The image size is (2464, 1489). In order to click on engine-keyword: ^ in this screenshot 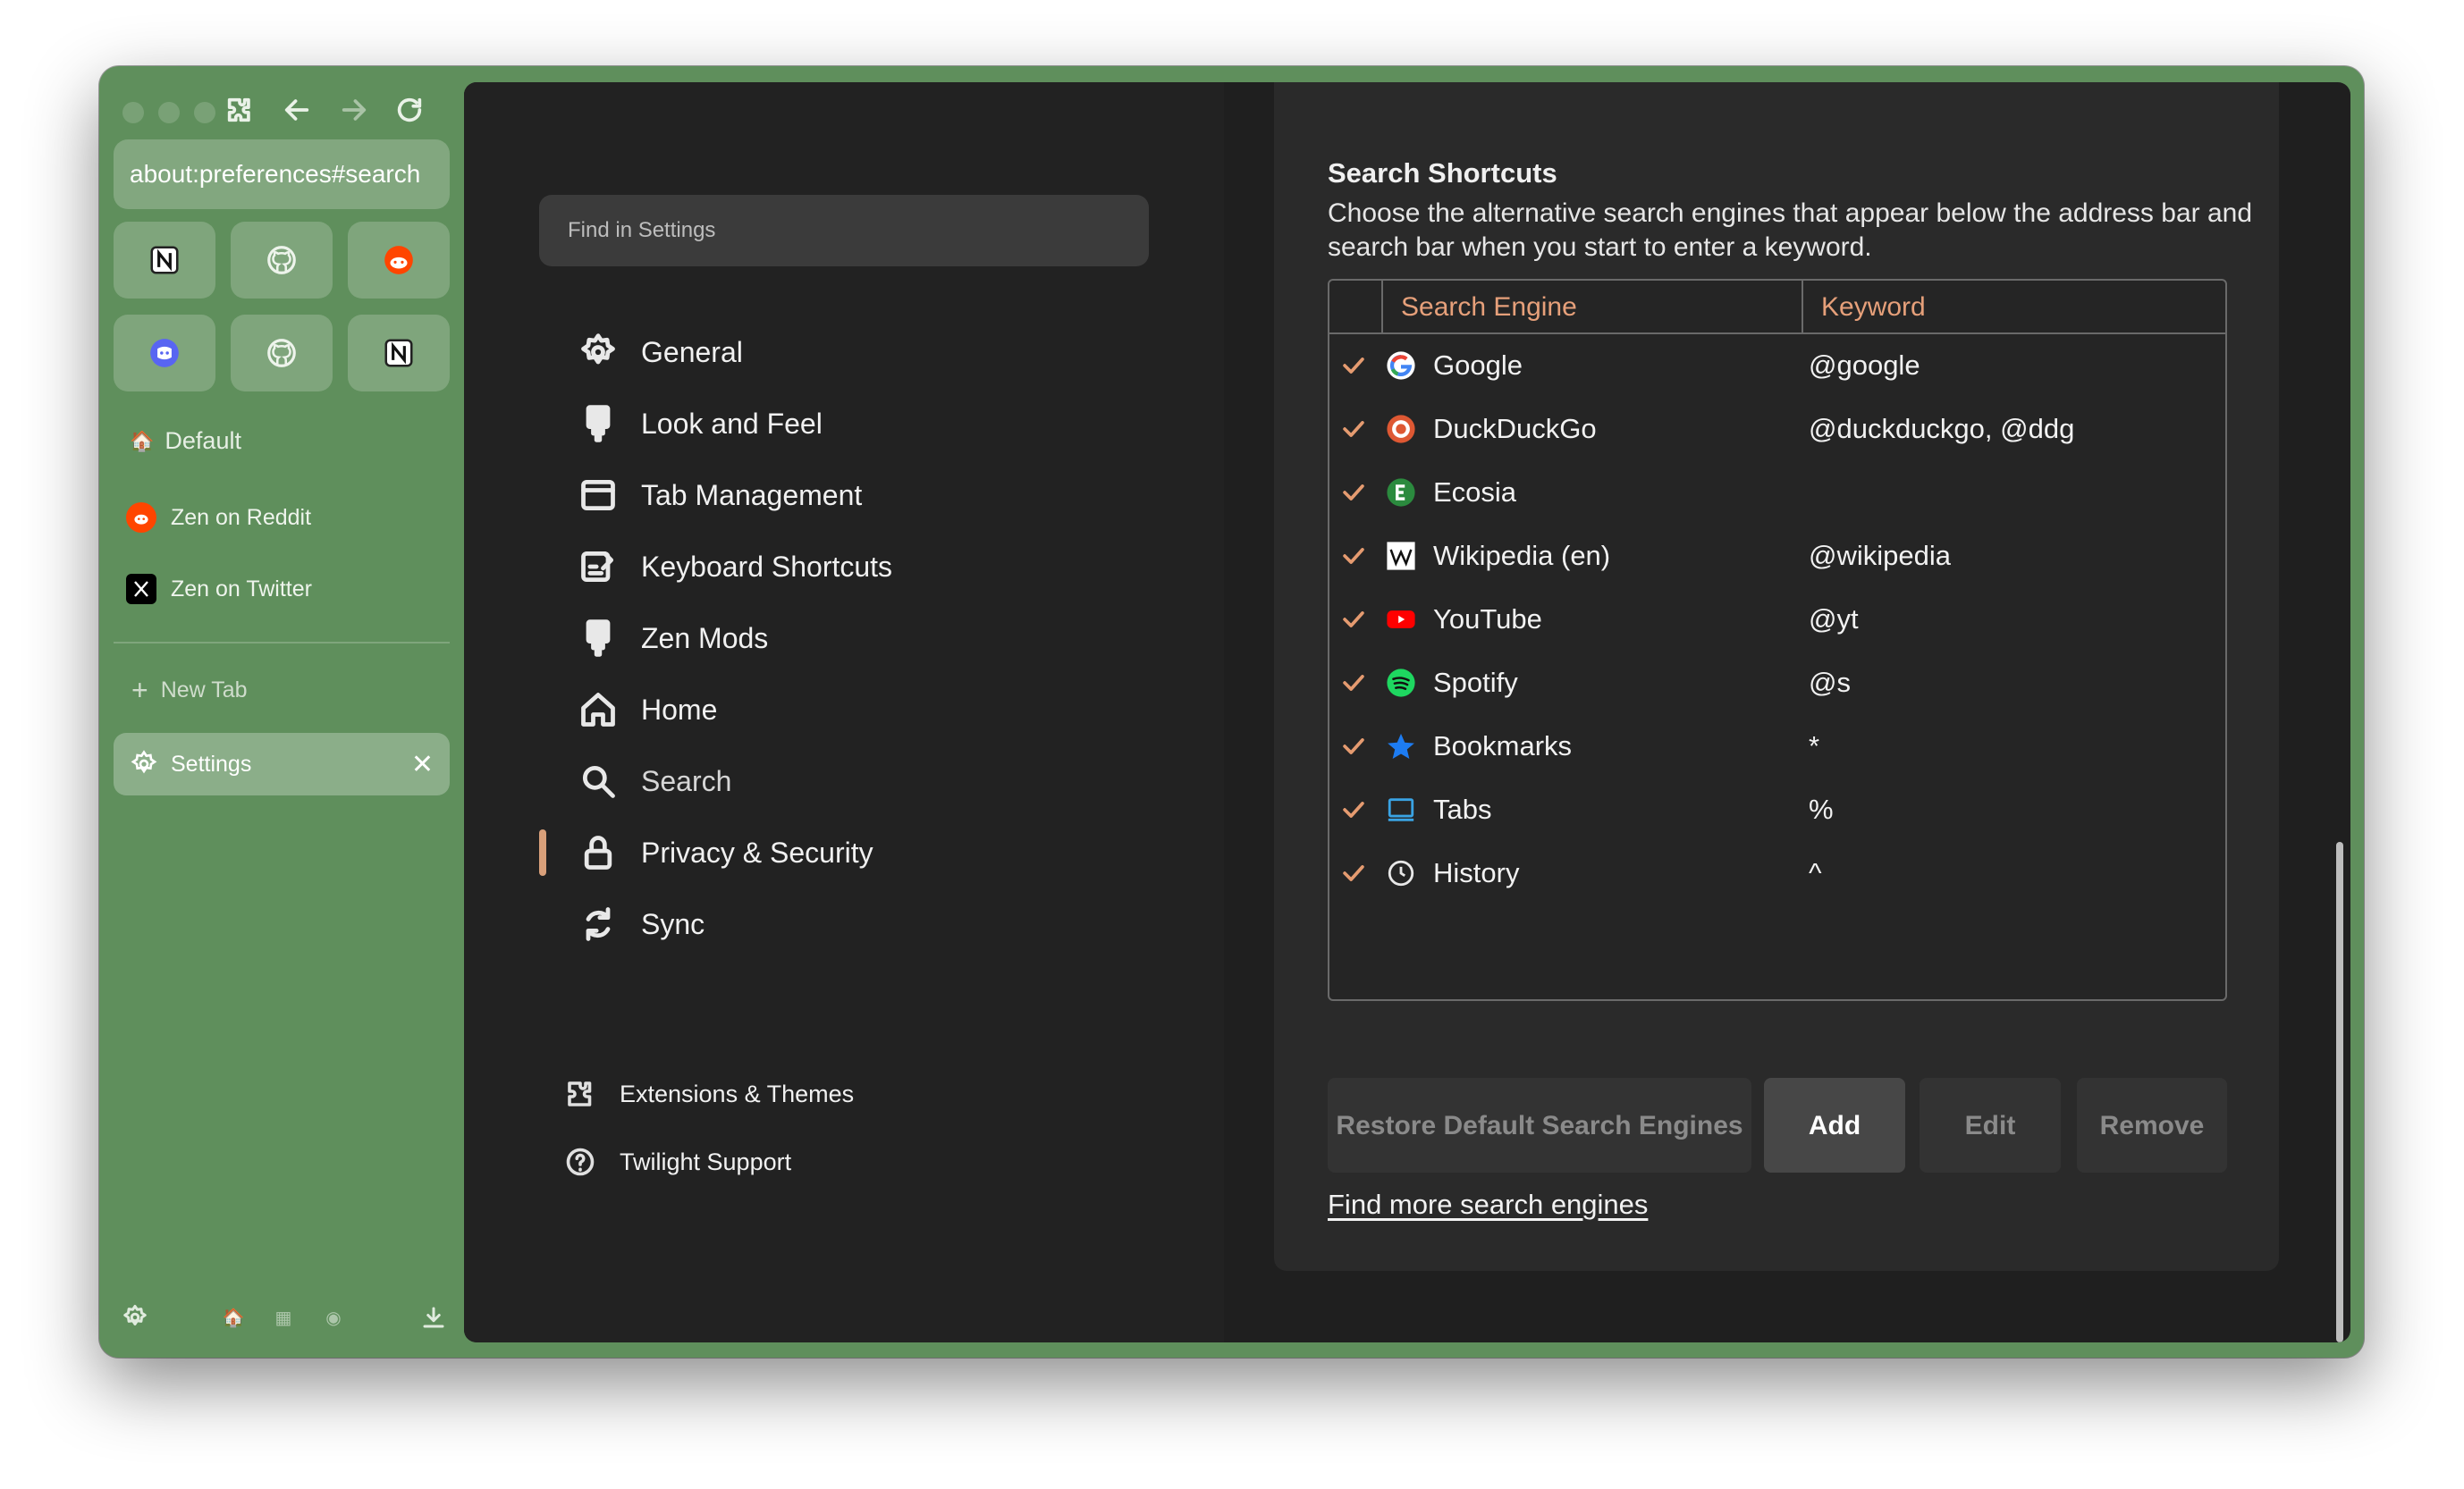, I will do `click(1815, 873)`.